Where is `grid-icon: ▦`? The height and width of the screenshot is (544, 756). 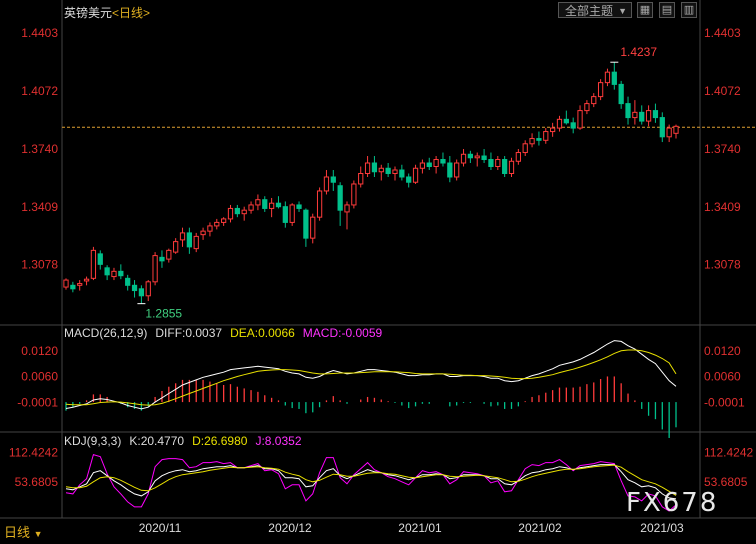 grid-icon: ▦ is located at coordinates (645, 10).